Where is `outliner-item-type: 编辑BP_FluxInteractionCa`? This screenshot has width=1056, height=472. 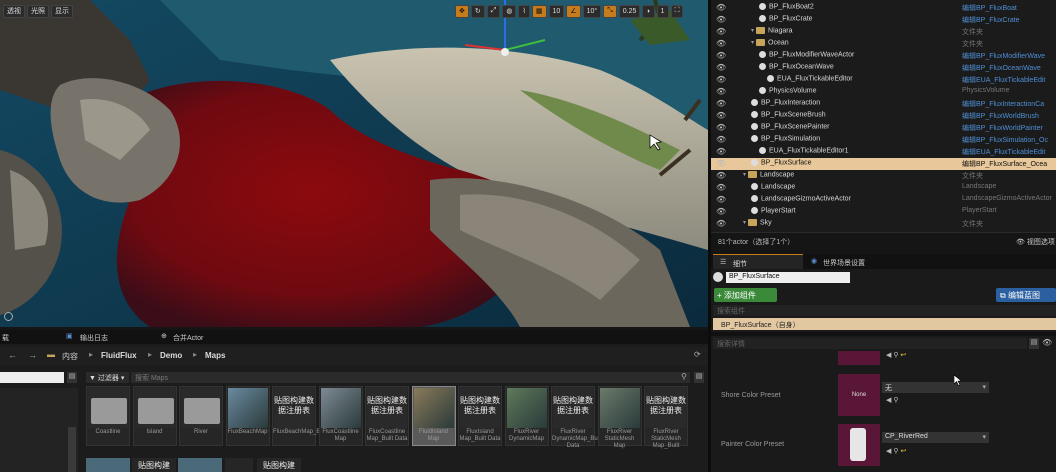 outliner-item-type: 编辑BP_FluxInteractionCa is located at coordinates (1003, 104).